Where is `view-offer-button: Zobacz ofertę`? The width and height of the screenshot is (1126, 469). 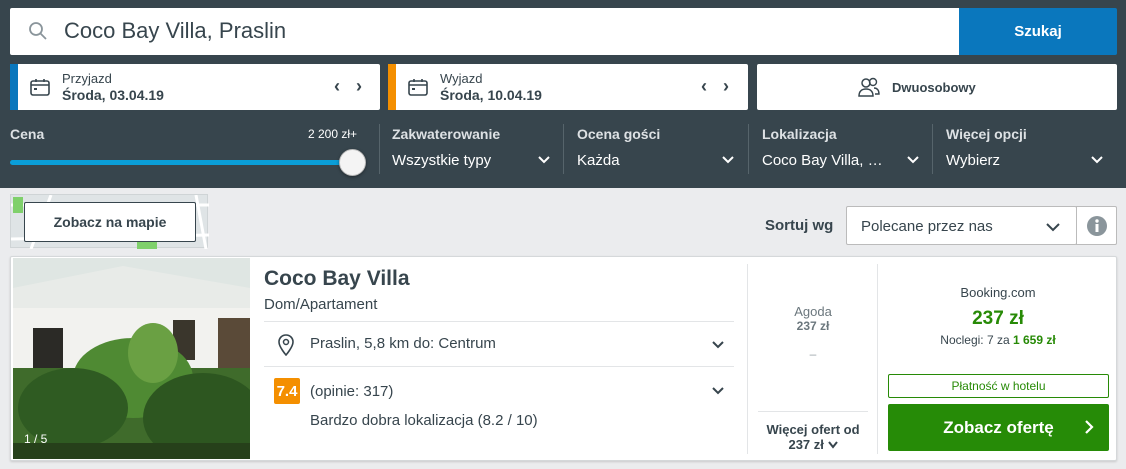
view-offer-button: Zobacz ofertę is located at coordinates (998, 427).